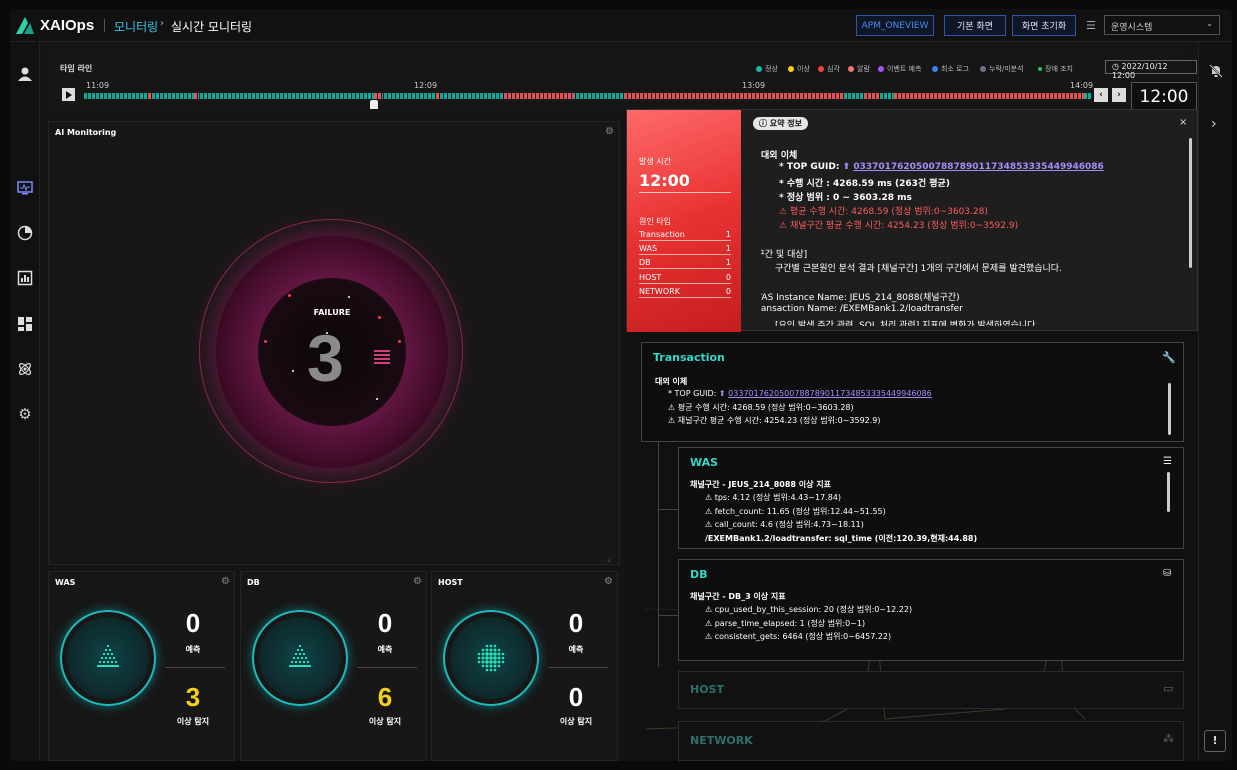 This screenshot has height=770, width=1237. I want to click on breadcrumb-parent: 모니터링, so click(136, 26).